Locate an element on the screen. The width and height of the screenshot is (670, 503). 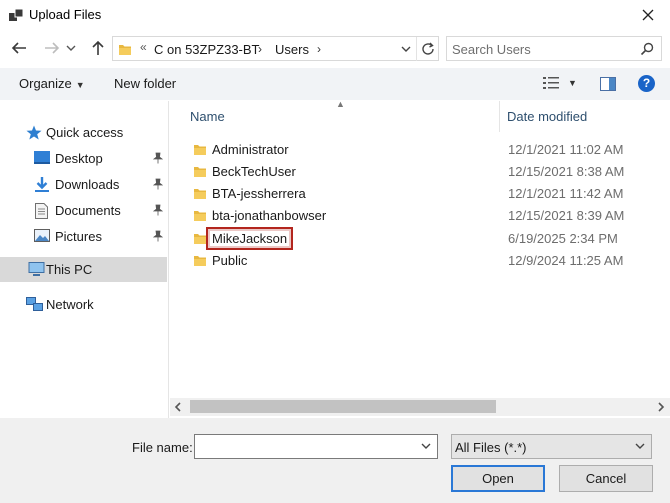
nav-quick-access: Quick access is located at coordinates (83, 132).